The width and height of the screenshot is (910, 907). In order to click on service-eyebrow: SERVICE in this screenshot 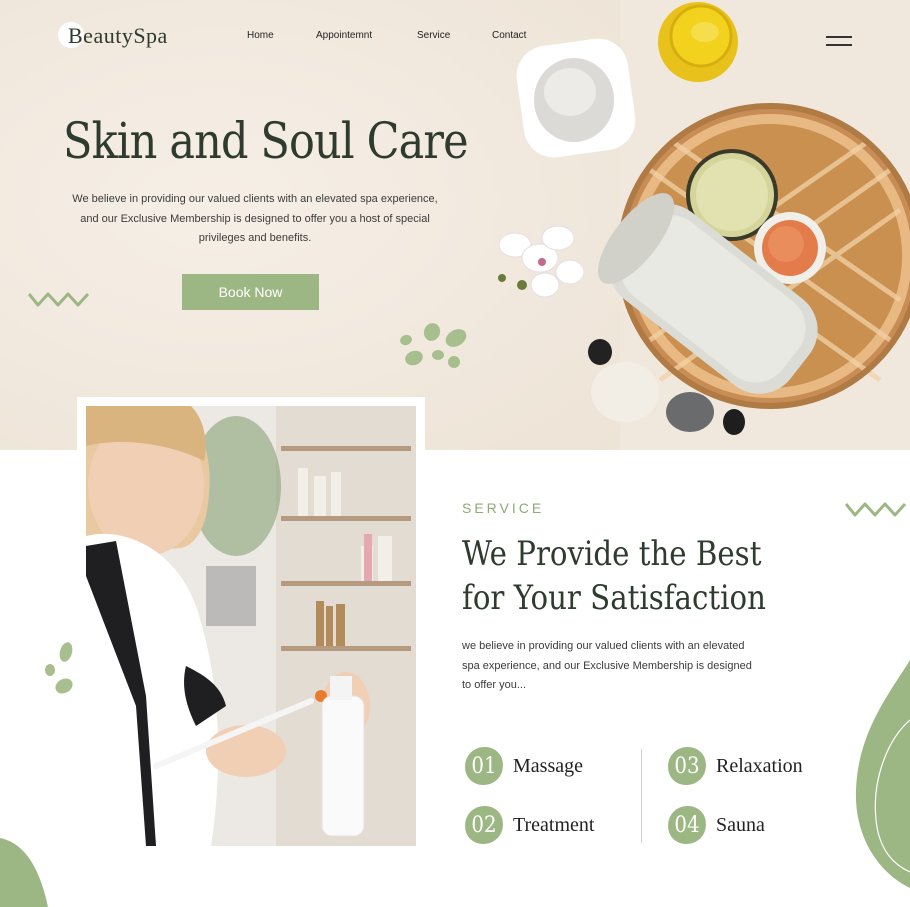, I will do `click(503, 508)`.